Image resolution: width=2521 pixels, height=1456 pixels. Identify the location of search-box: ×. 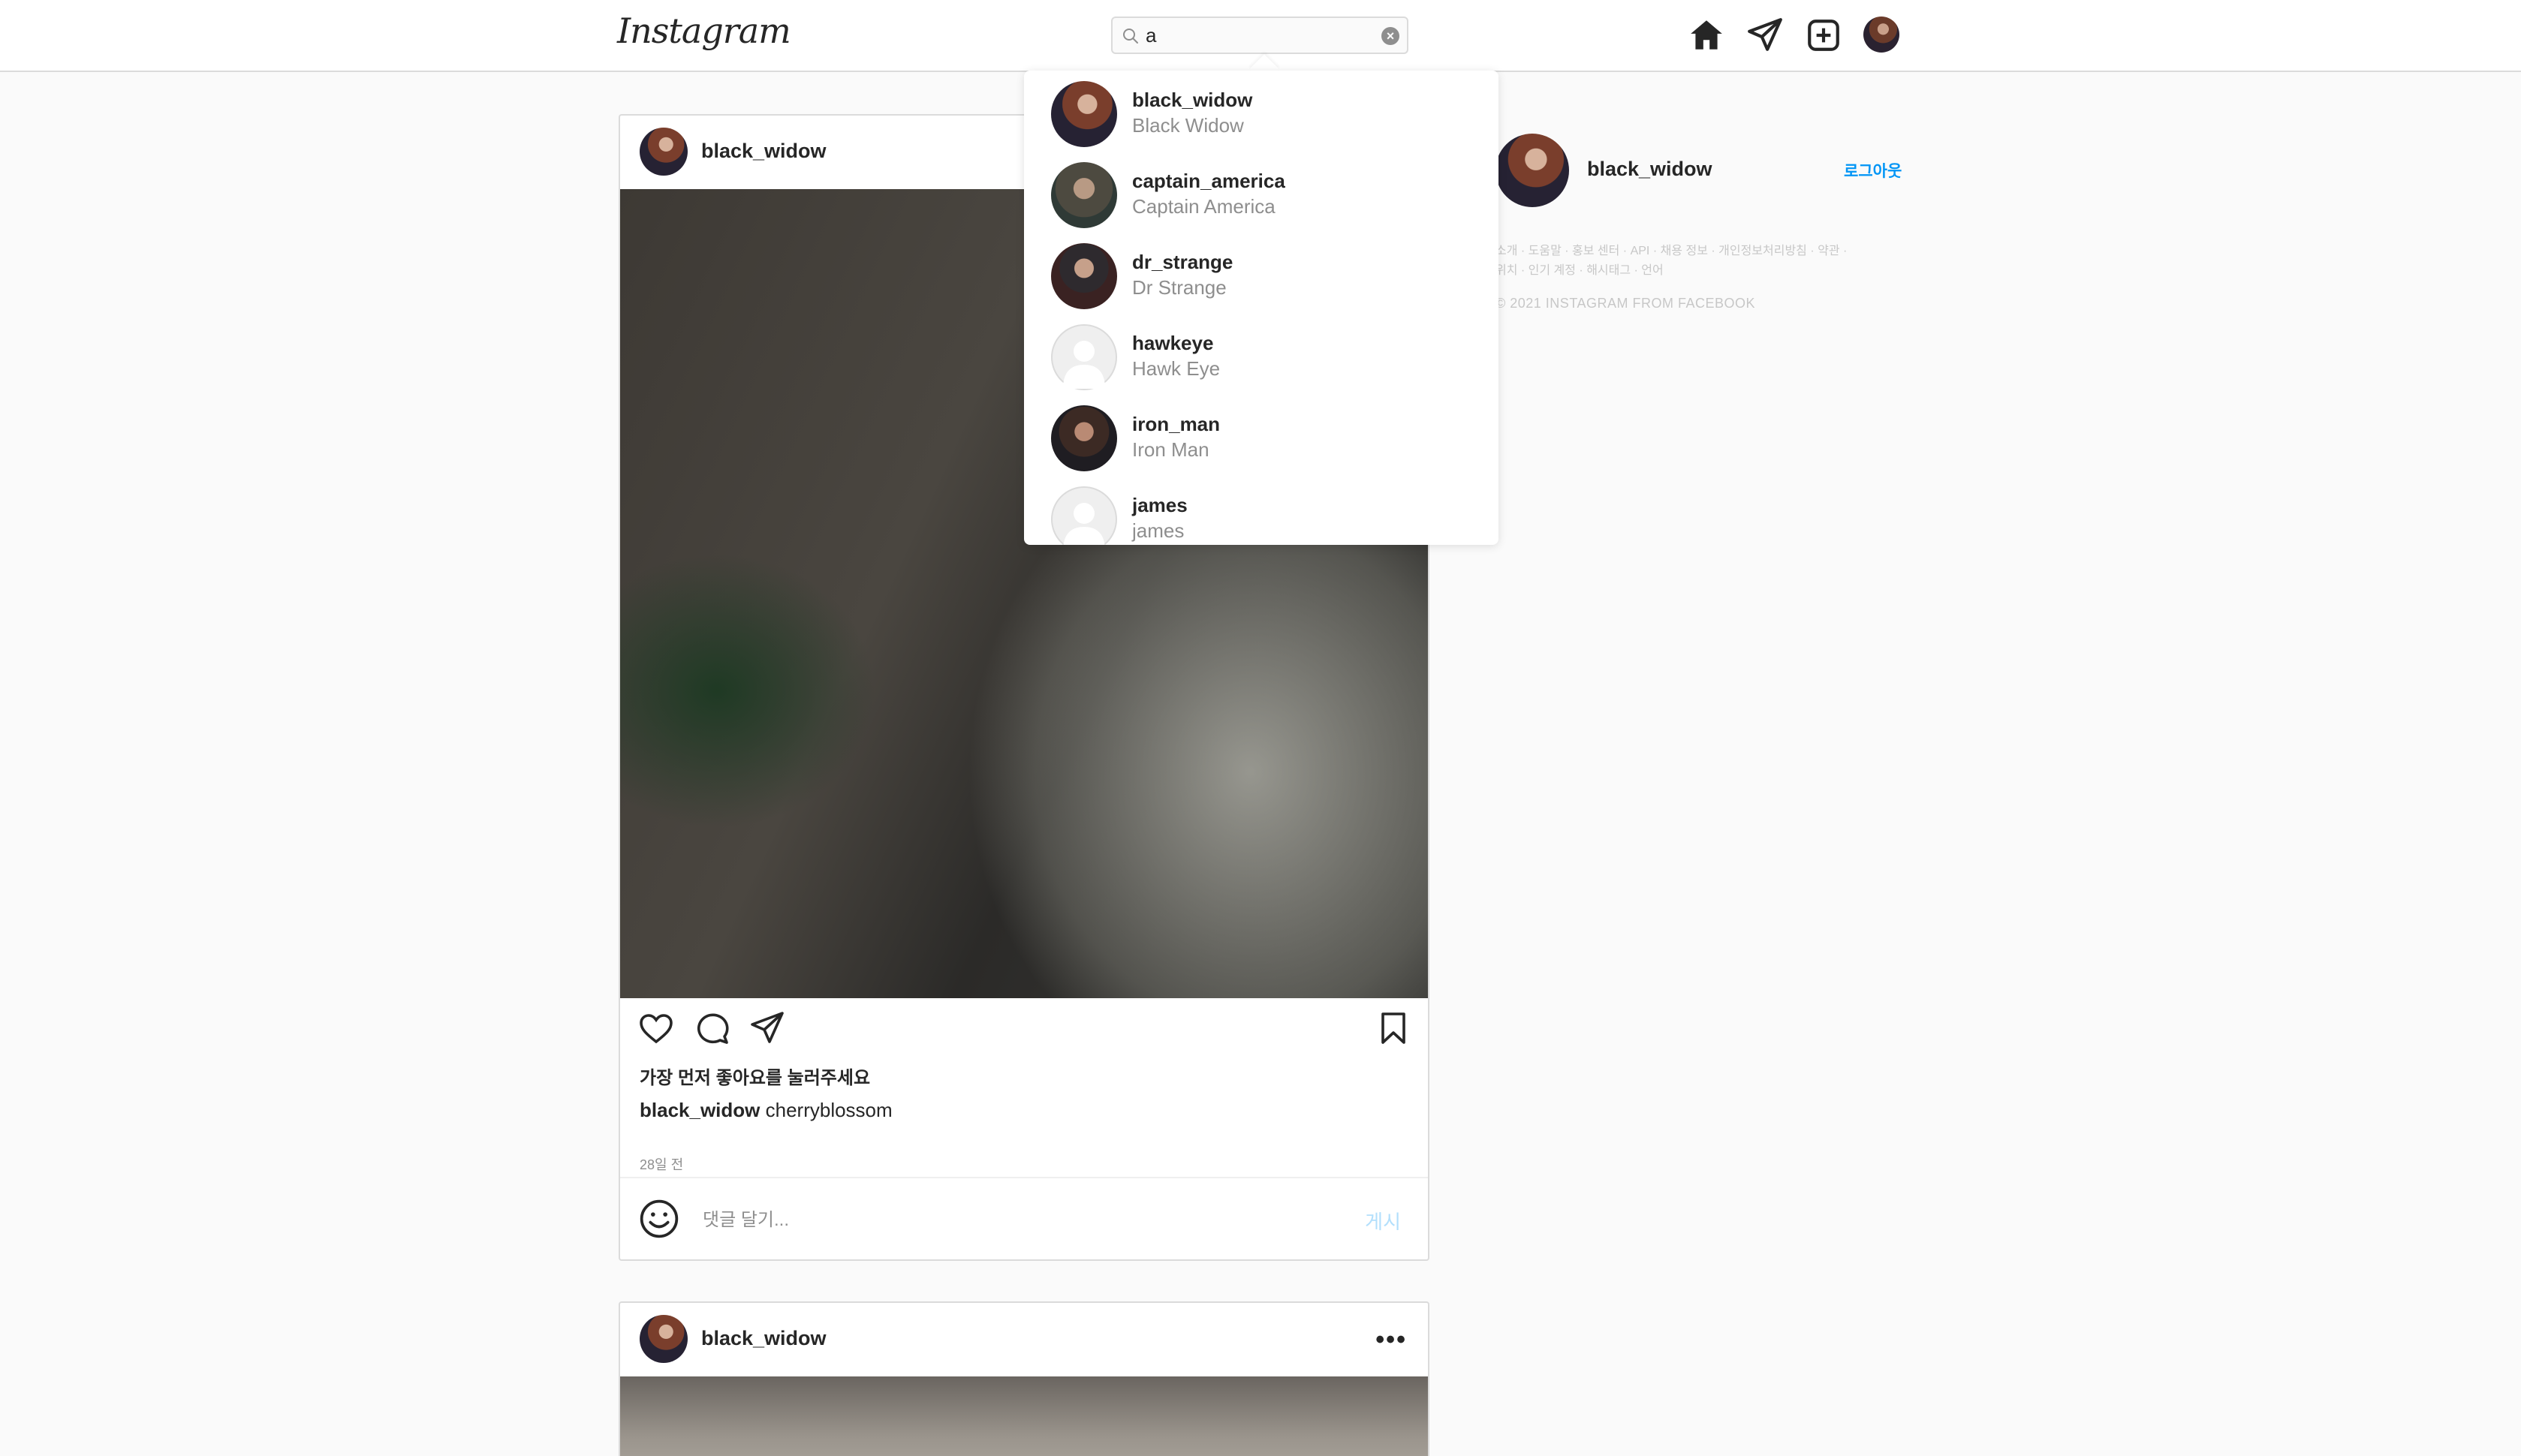
(1259, 35).